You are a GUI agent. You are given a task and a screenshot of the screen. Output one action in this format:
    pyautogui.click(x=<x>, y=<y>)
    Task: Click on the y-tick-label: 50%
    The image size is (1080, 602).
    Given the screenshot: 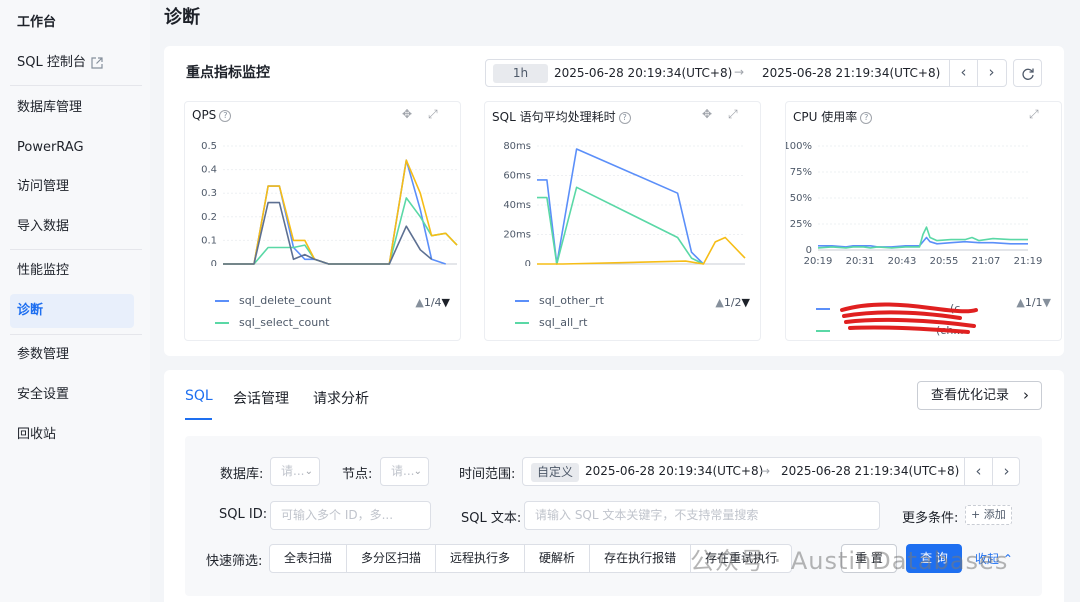 What is the action you would take?
    pyautogui.click(x=801, y=198)
    